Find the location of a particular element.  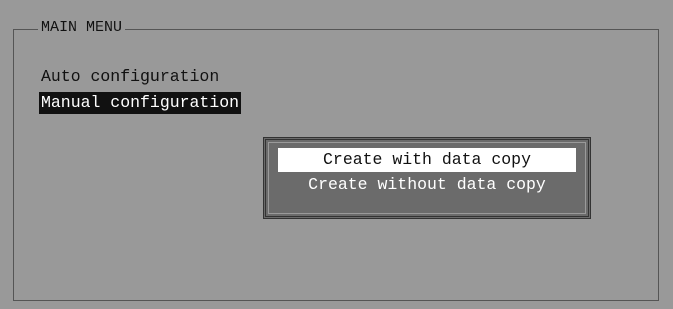

option-create-without-data-copy: Create without data copy is located at coordinates (427, 185).